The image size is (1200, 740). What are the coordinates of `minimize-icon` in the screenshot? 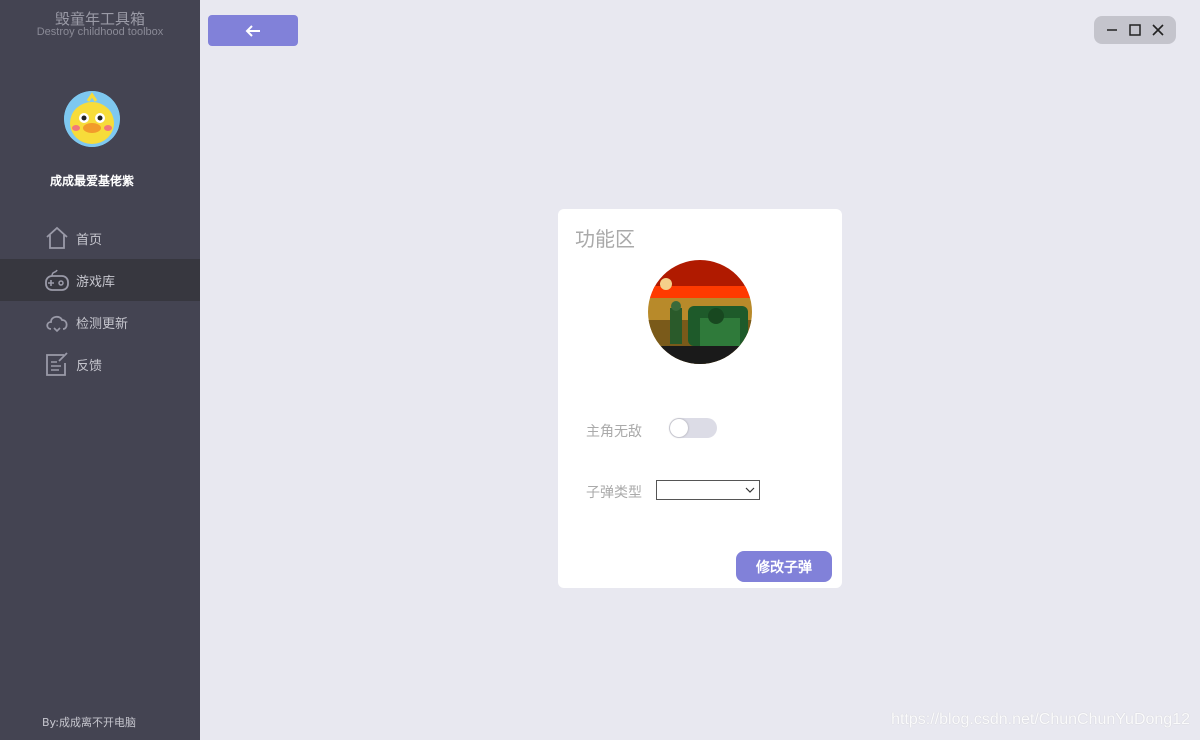 It's located at (1111, 30).